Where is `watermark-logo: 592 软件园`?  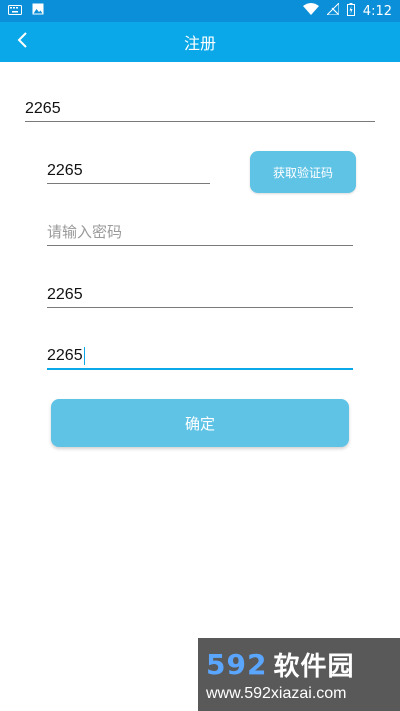
watermark-logo: 592 软件园 is located at coordinates (303, 664).